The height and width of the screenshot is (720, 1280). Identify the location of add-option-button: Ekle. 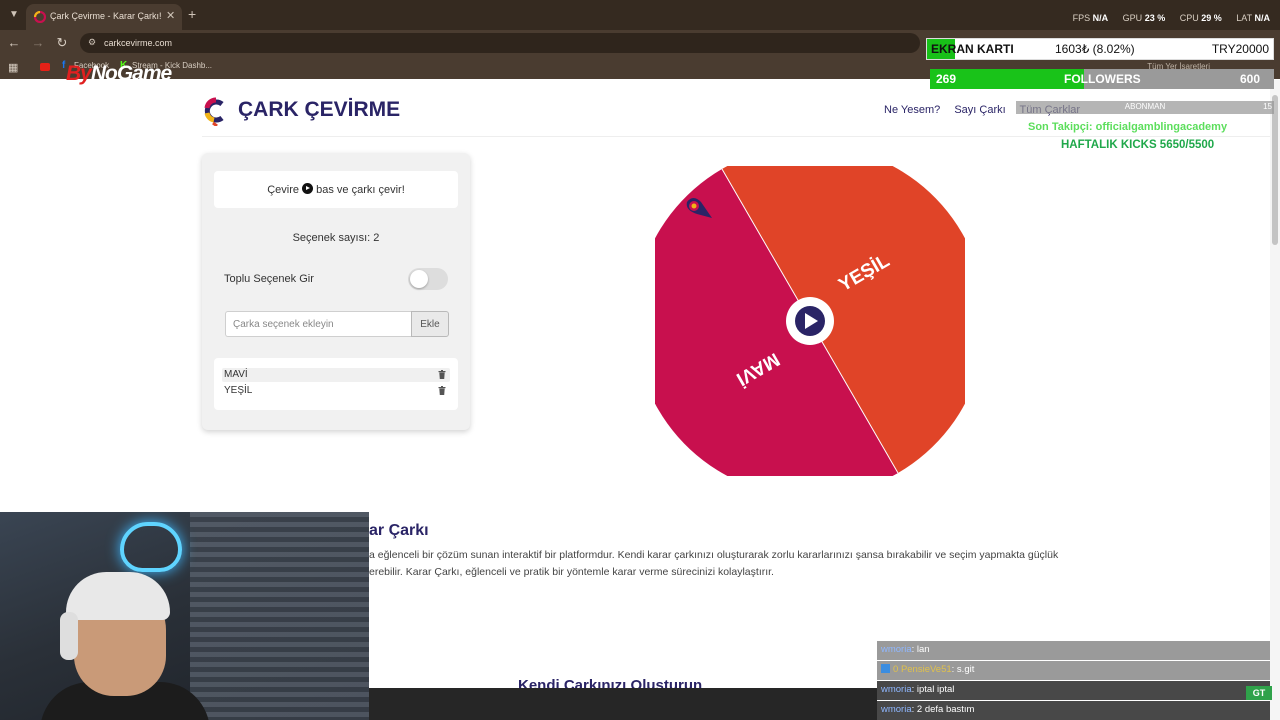
(430, 324).